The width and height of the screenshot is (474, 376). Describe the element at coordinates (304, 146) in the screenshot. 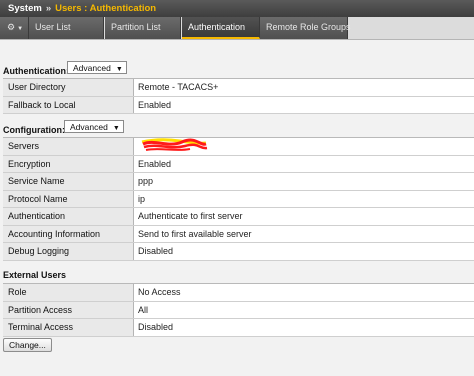

I see `servers-value-redacted` at that location.